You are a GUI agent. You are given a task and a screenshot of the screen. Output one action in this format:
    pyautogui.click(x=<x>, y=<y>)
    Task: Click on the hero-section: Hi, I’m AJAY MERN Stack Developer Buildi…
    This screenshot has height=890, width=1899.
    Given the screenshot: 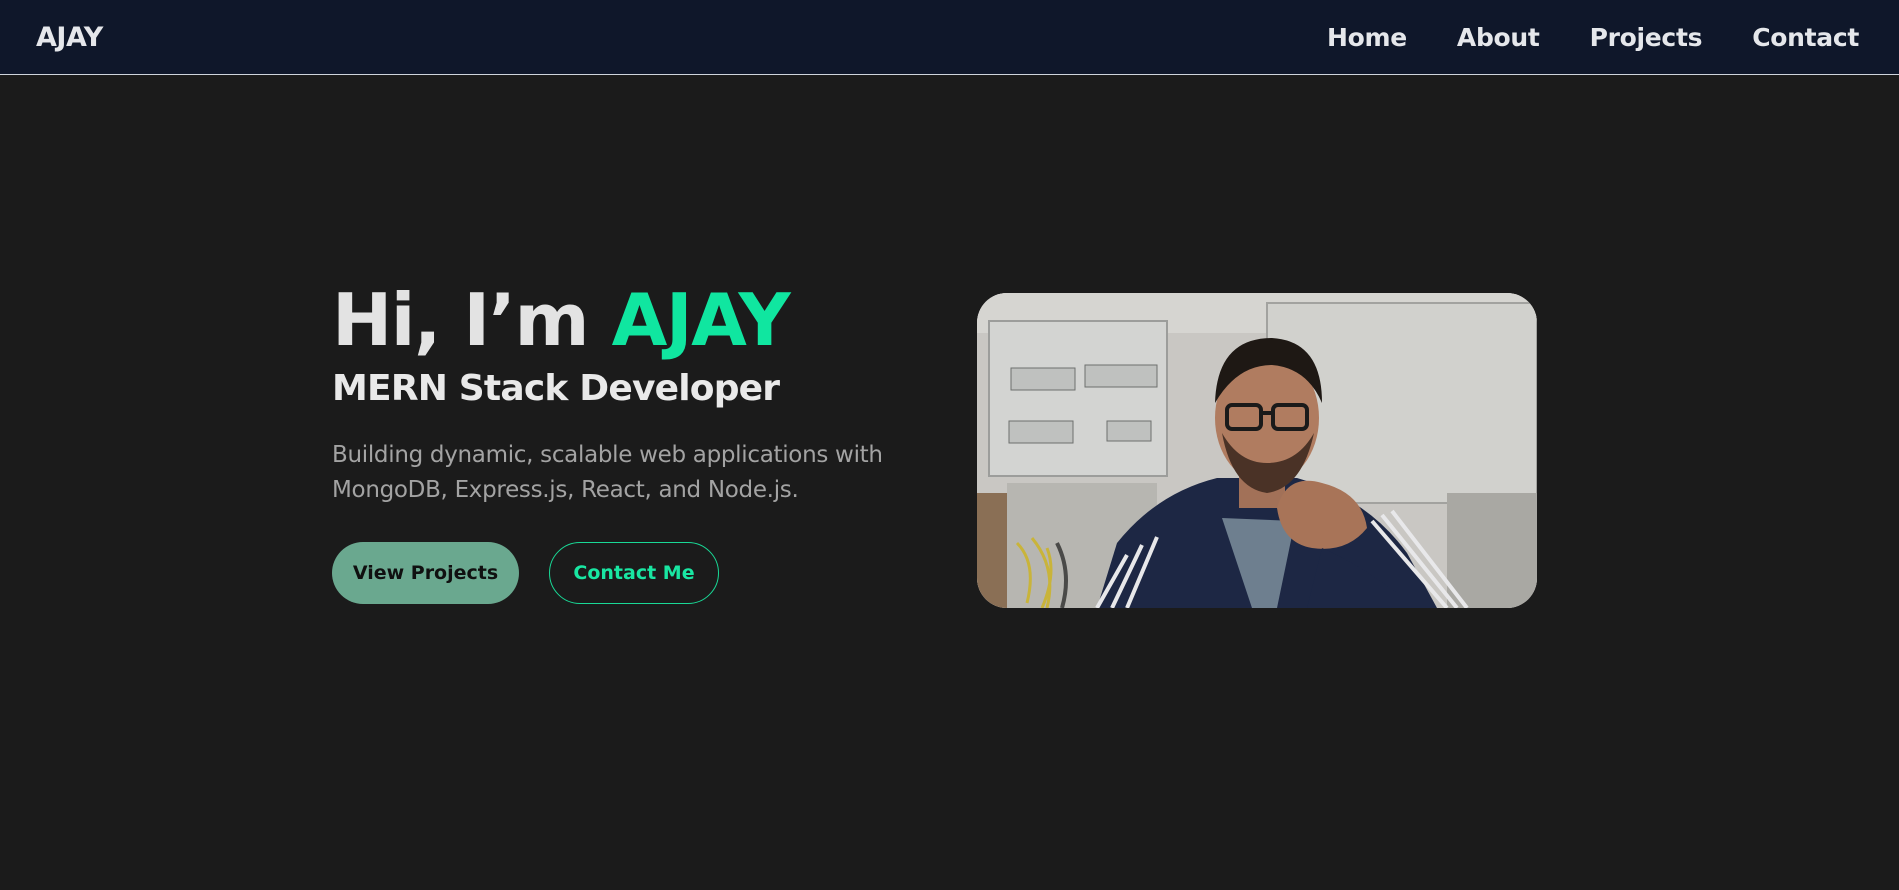 What is the action you would take?
    pyautogui.click(x=612, y=441)
    